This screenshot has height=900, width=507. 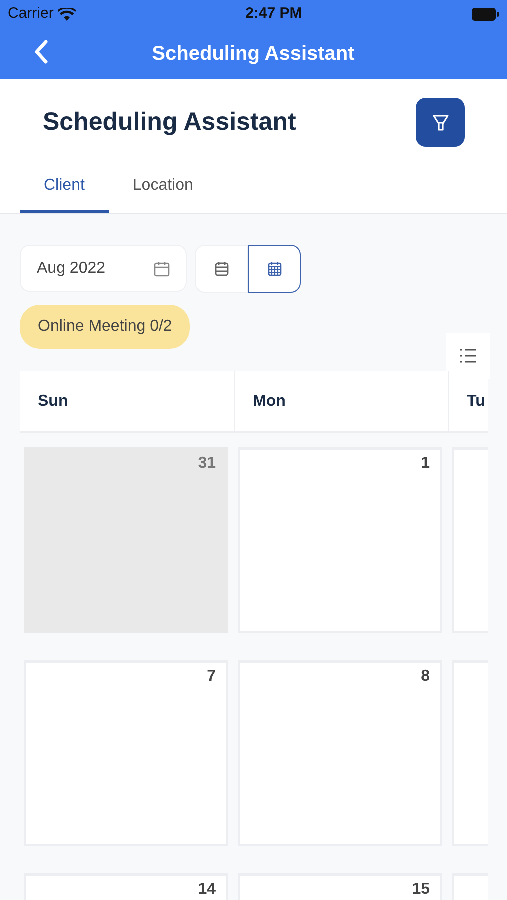 What do you see at coordinates (105, 327) in the screenshot?
I see `meeting-chip: Online Meeting 0/2` at bounding box center [105, 327].